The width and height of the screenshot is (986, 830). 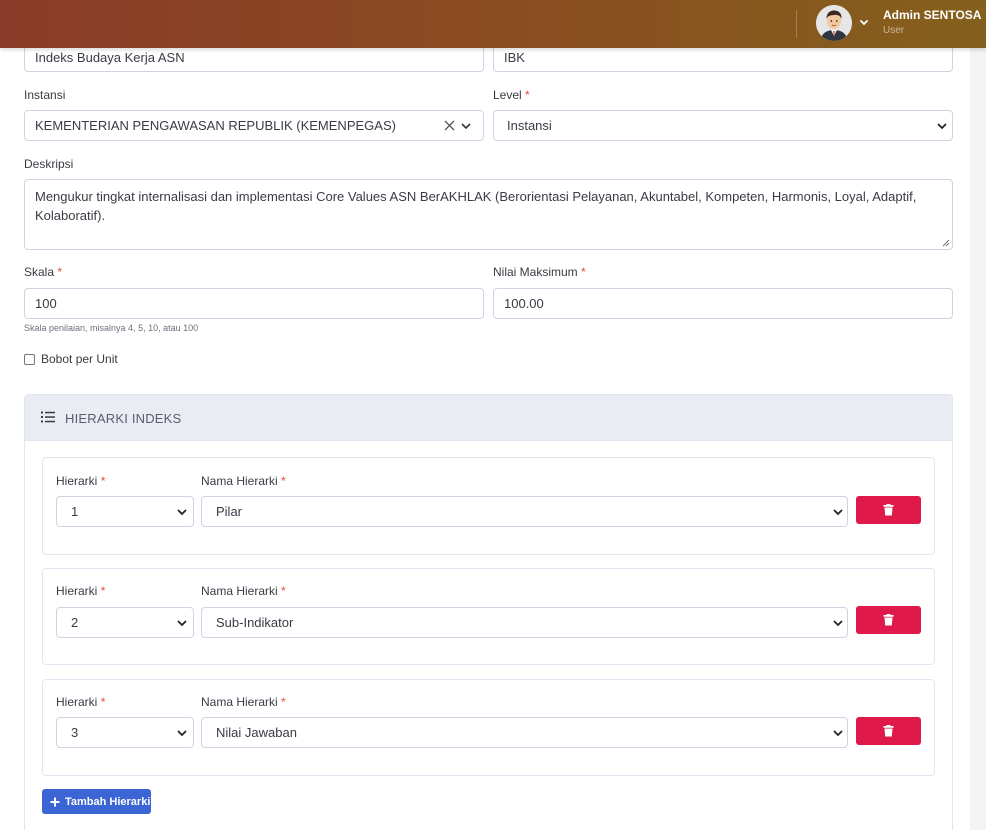 What do you see at coordinates (488, 418) in the screenshot?
I see `hierarki-panel-header: HIERARKI INDEKS` at bounding box center [488, 418].